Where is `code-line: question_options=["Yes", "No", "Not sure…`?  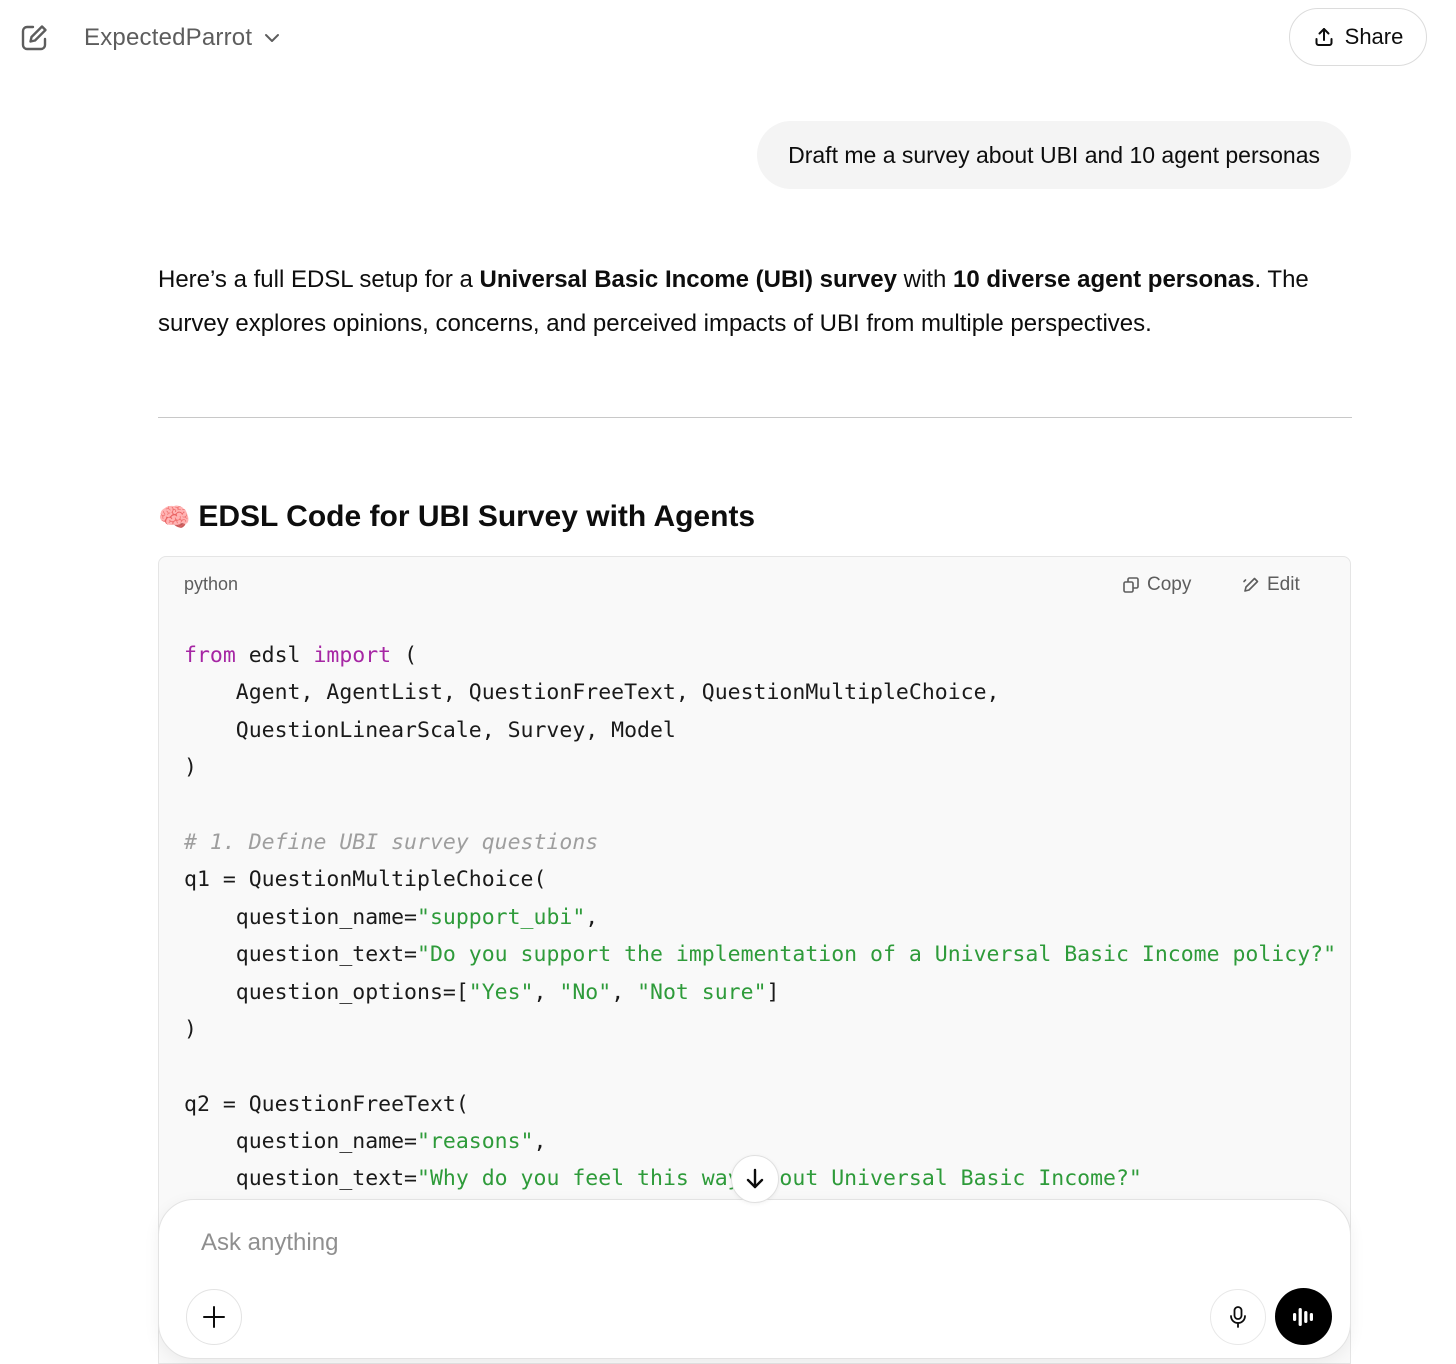 code-line: question_options=["Yes", "No", "Not sure… is located at coordinates (760, 992).